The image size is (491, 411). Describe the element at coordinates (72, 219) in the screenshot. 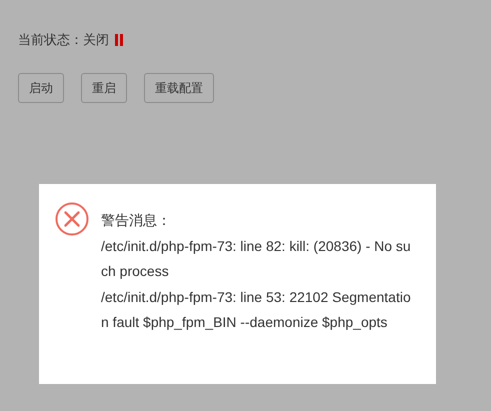

I see `error-icon` at that location.